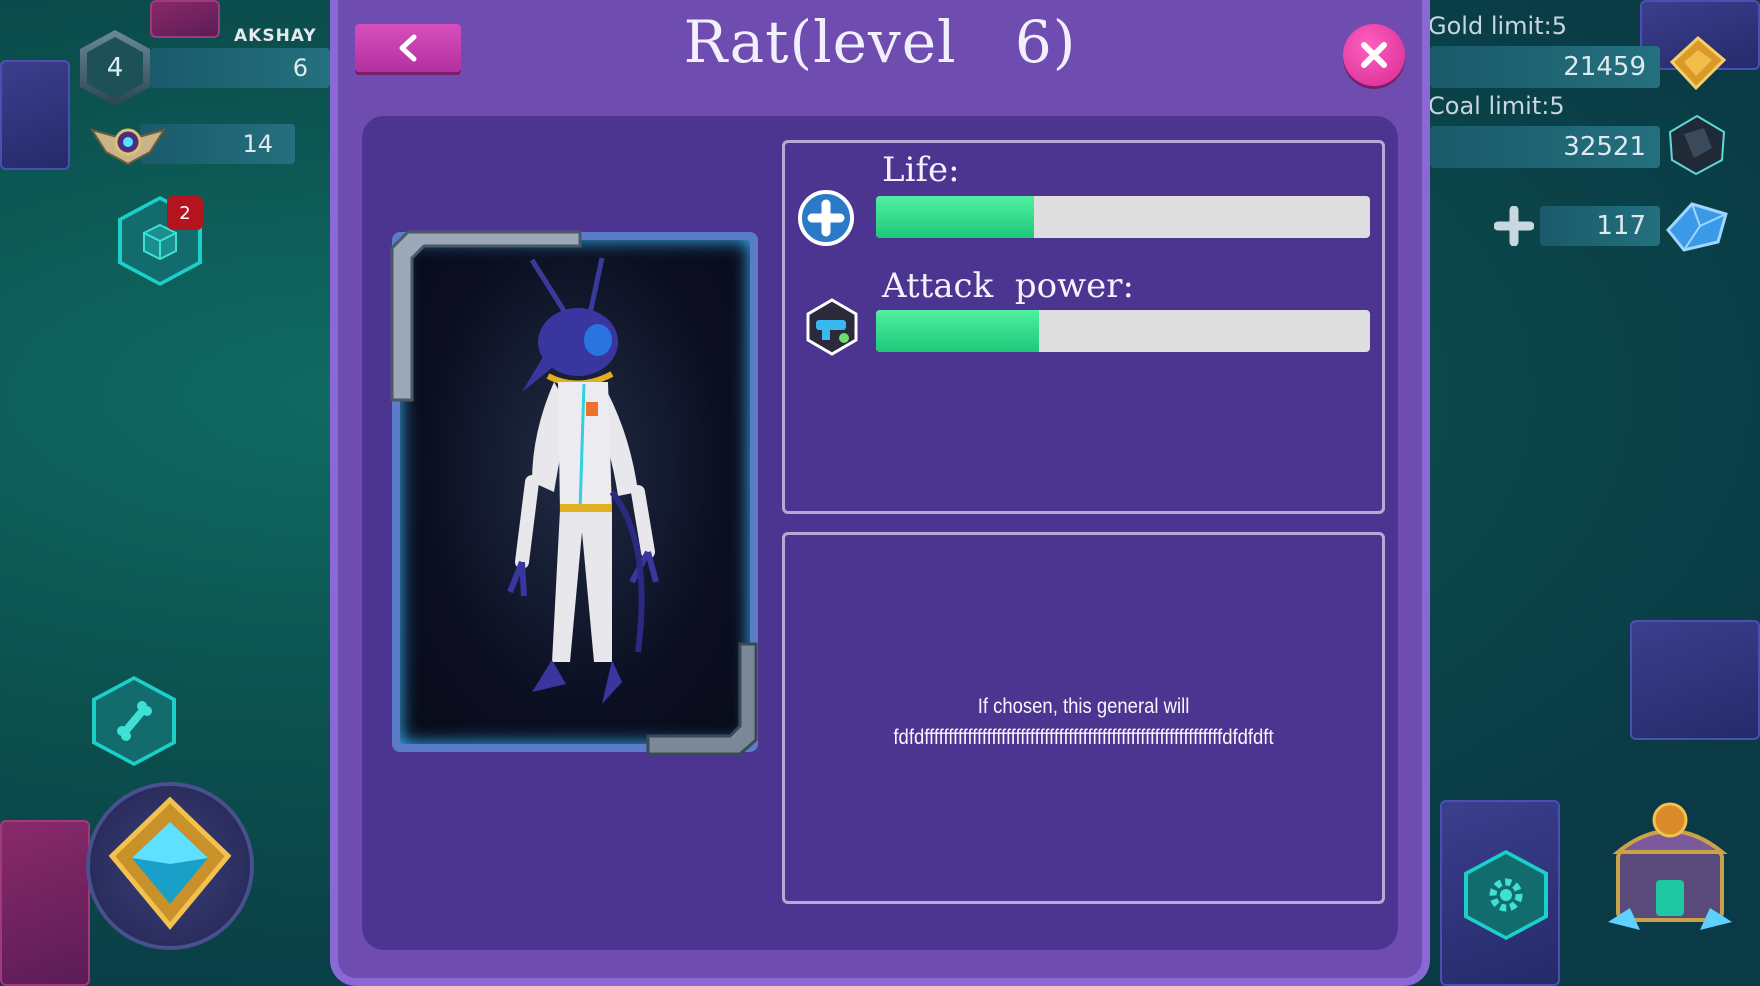  What do you see at coordinates (240, 68) in the screenshot?
I see `player-xp-bar: 6` at bounding box center [240, 68].